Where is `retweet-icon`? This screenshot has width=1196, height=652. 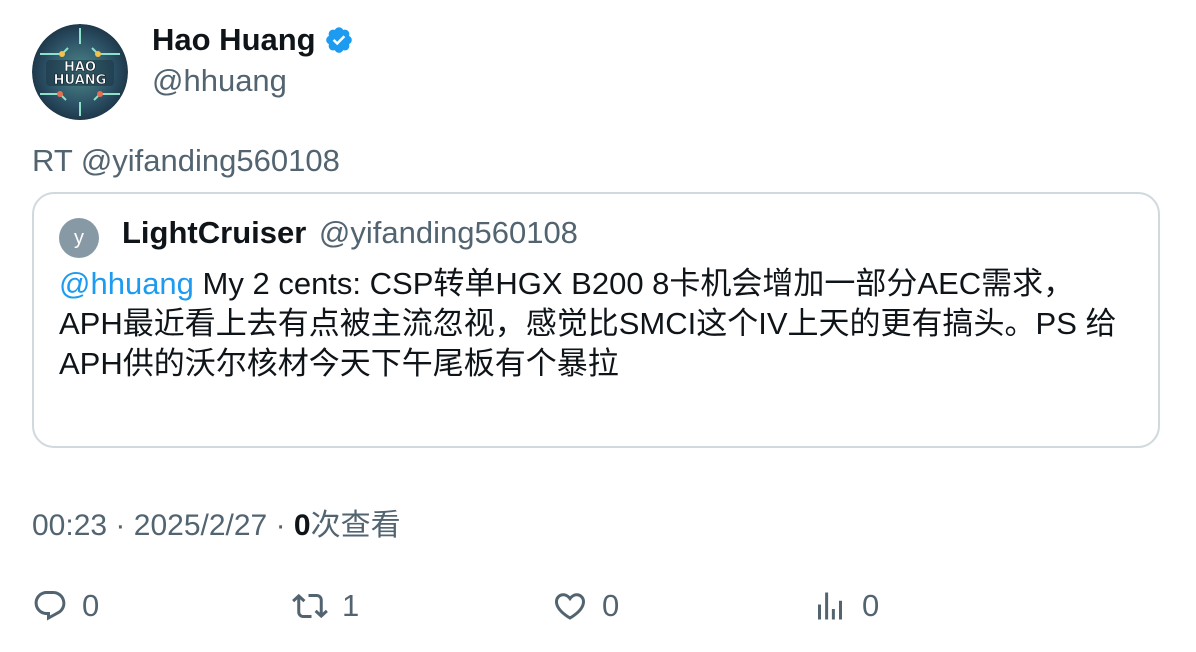 retweet-icon is located at coordinates (310, 606).